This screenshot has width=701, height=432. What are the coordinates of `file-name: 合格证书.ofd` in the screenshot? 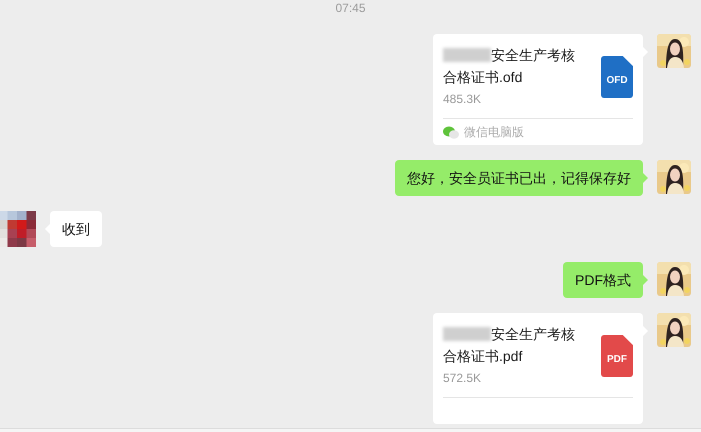 It's located at (482, 77).